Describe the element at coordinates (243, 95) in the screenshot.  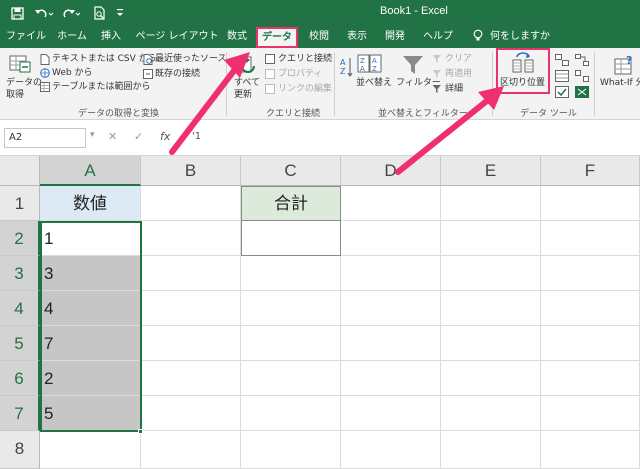
I see `refresh-all-line2: 更新` at that location.